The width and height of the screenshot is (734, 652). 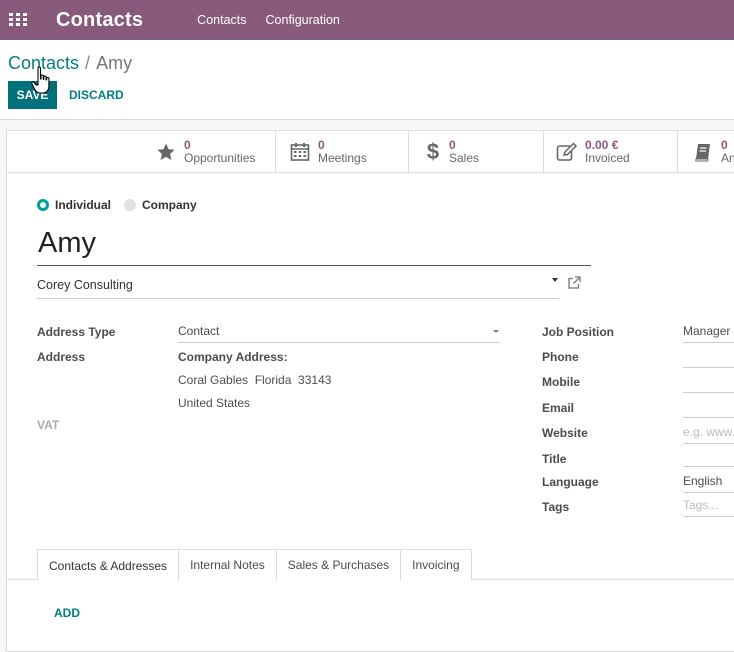 I want to click on top-navbar: Contacts Contacts Configuration, so click(x=367, y=20).